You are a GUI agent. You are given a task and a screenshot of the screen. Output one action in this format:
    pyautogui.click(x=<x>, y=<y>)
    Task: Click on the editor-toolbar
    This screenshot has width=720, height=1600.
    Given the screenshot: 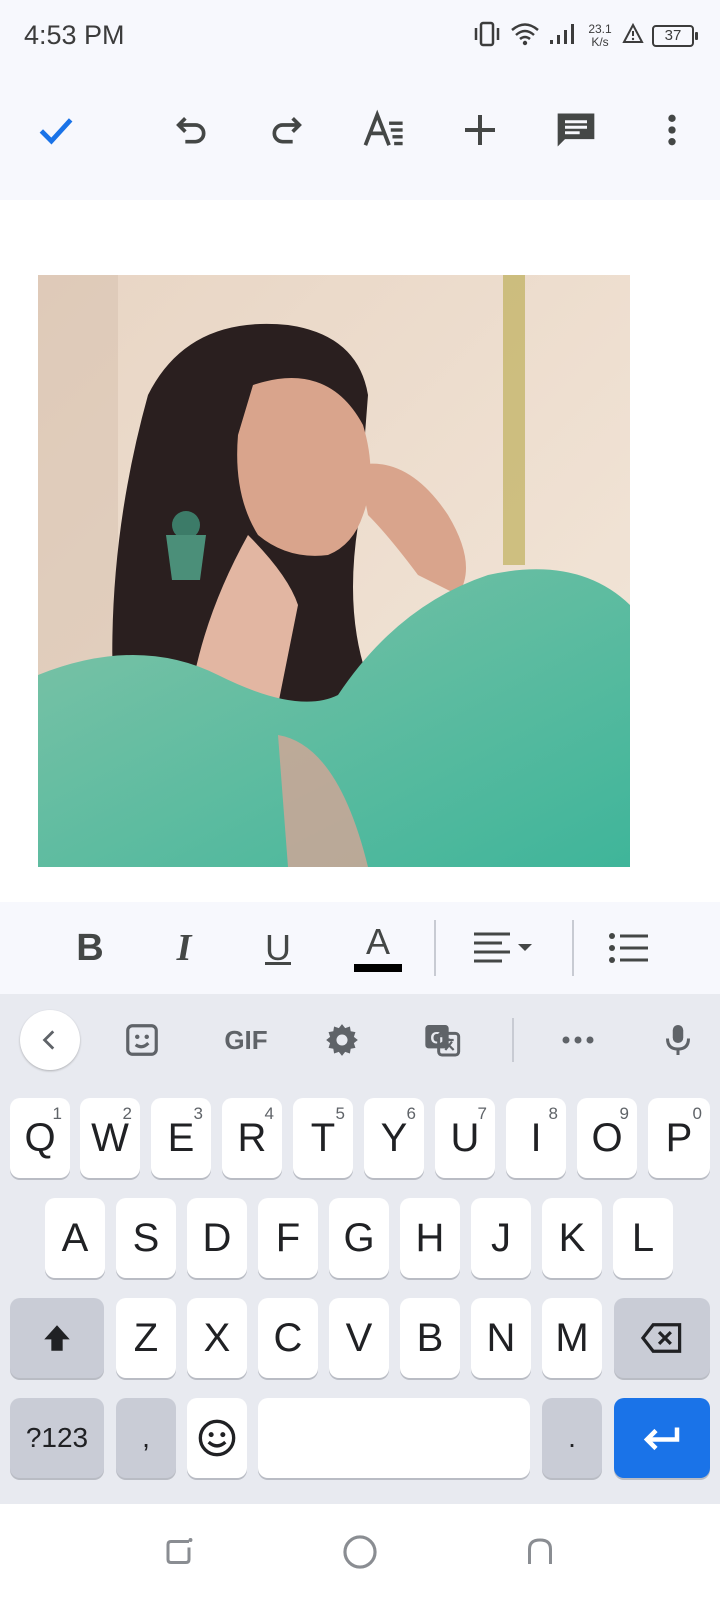 What is the action you would take?
    pyautogui.click(x=360, y=136)
    